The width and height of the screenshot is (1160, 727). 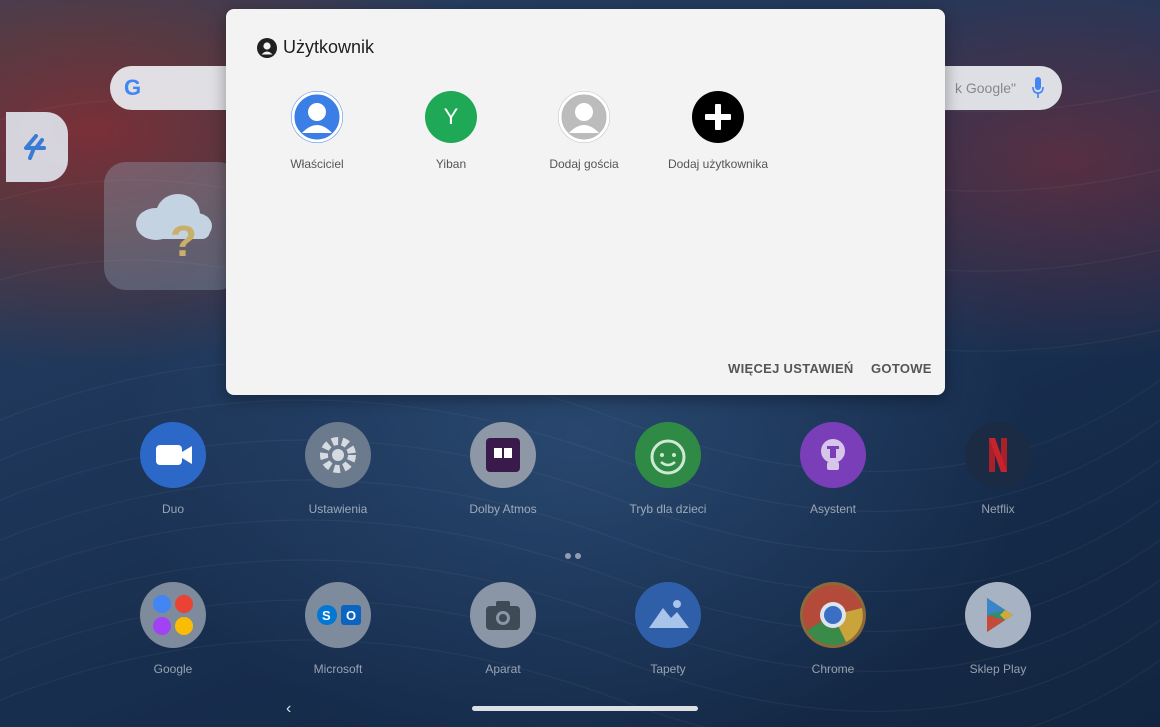 What do you see at coordinates (338, 509) in the screenshot?
I see `app-label: Ustawienia` at bounding box center [338, 509].